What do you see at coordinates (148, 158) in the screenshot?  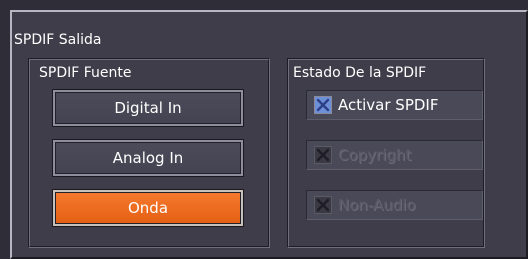 I see `analog-in-button: Analog In` at bounding box center [148, 158].